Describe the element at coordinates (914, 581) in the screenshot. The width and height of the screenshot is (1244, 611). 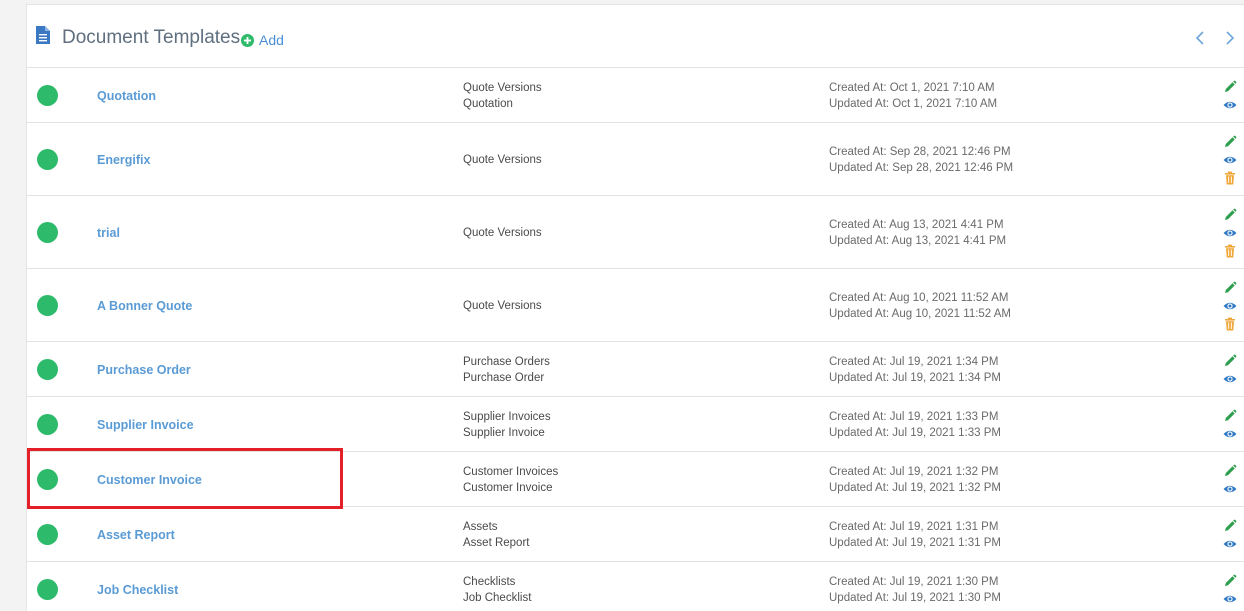
I see `created-at: Created At: Jul 19, 2021 1:30 PM` at that location.